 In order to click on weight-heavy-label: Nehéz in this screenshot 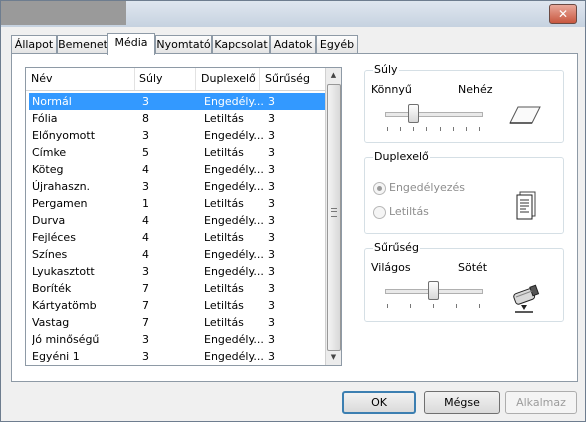, I will do `click(475, 89)`.